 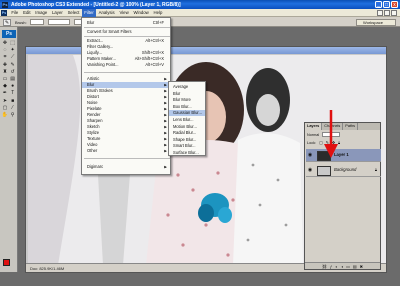 I want to click on brush-size-picker, so click(x=37, y=22).